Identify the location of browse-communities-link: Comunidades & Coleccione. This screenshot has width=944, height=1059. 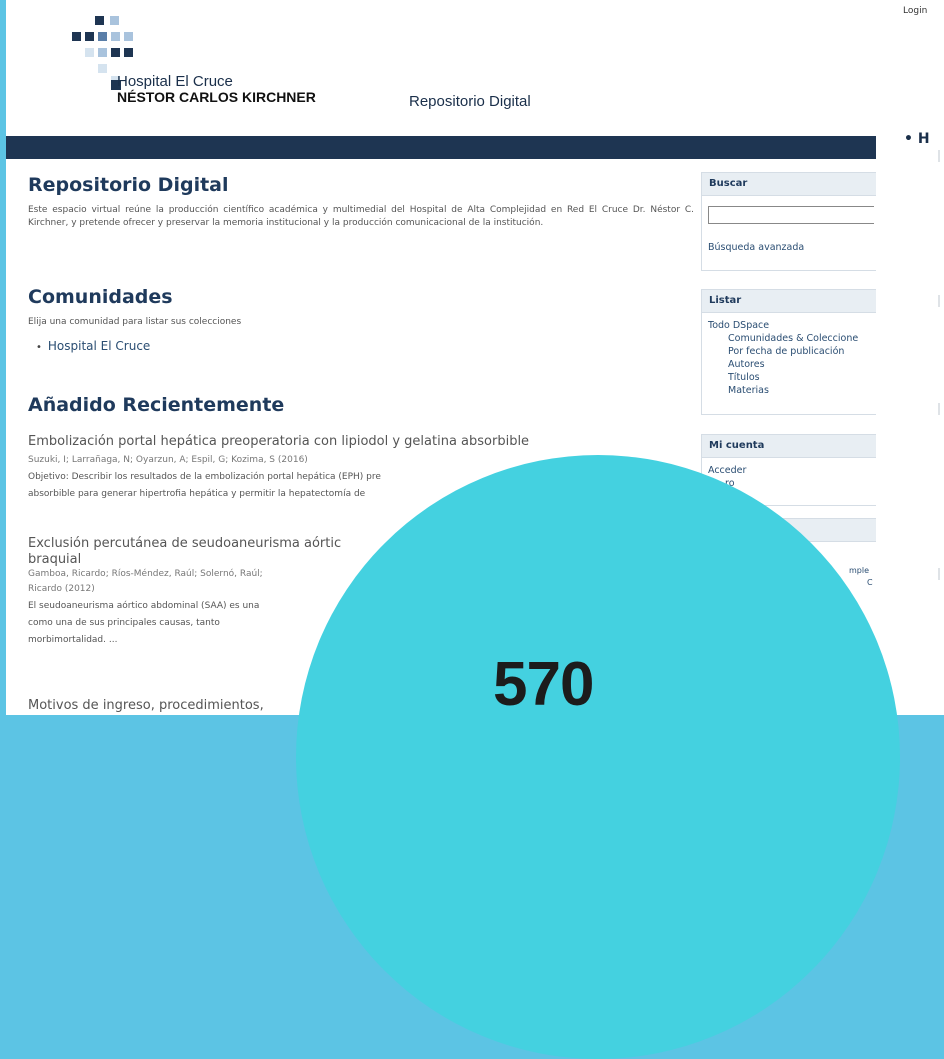
(792, 338).